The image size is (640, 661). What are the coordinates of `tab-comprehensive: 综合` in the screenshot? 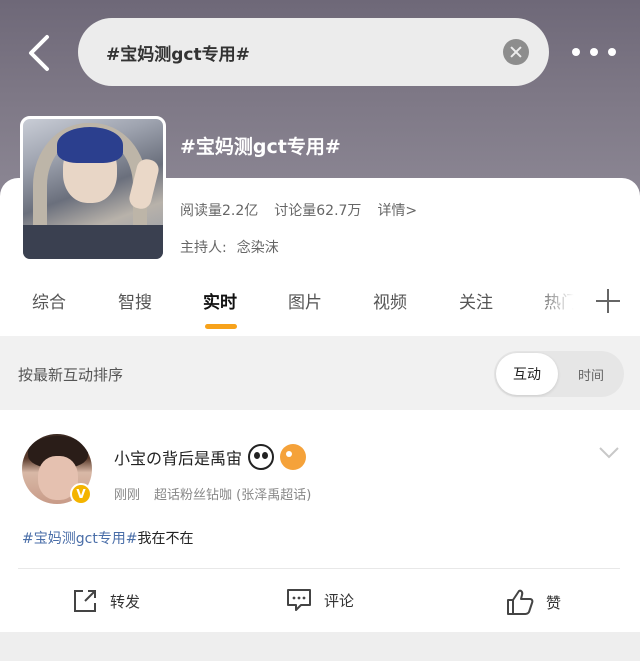 It's located at (49, 300).